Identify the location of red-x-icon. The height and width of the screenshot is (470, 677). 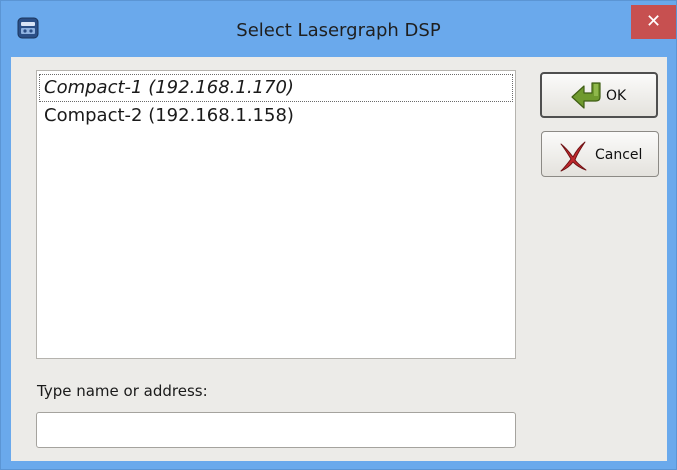
(573, 158).